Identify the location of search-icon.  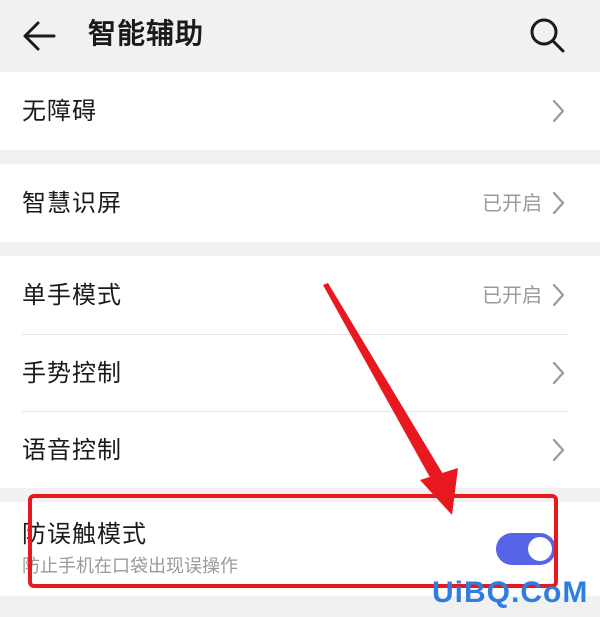
(547, 35).